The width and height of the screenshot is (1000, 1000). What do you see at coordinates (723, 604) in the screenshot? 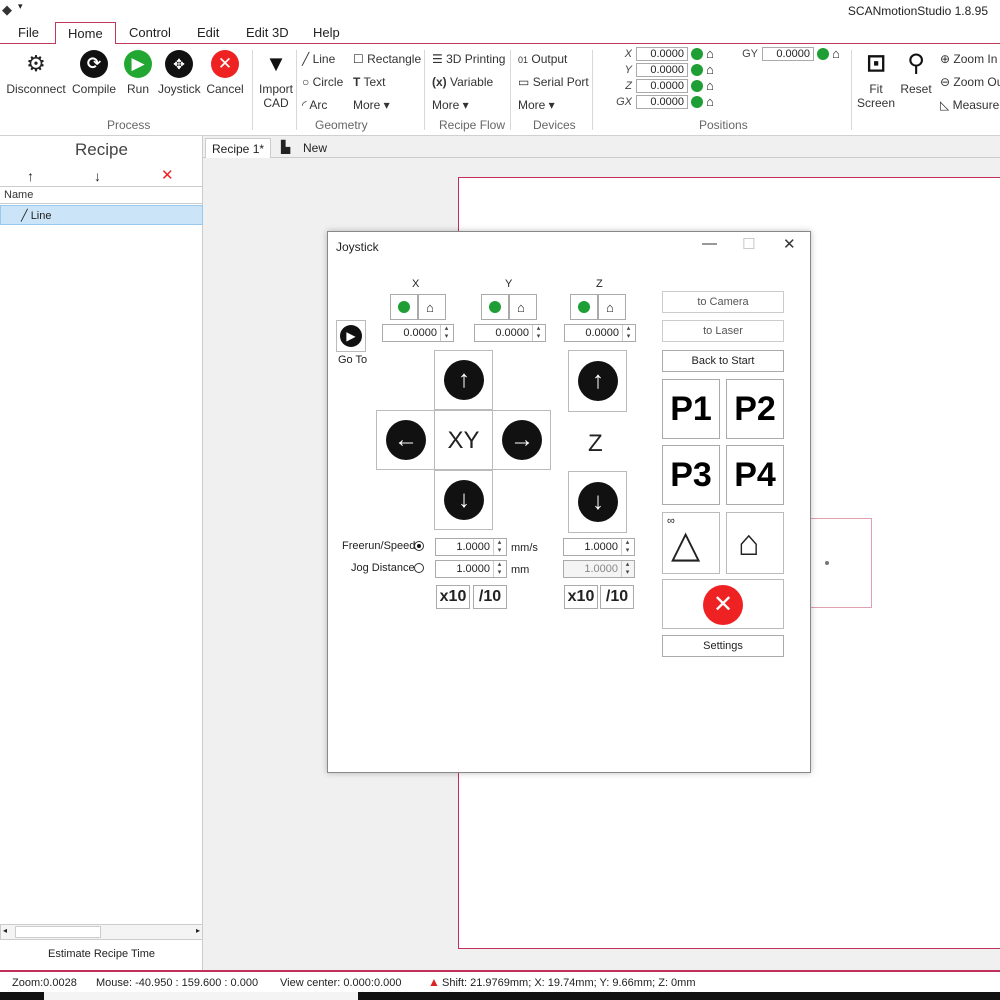
I see `stop-button: ✕` at bounding box center [723, 604].